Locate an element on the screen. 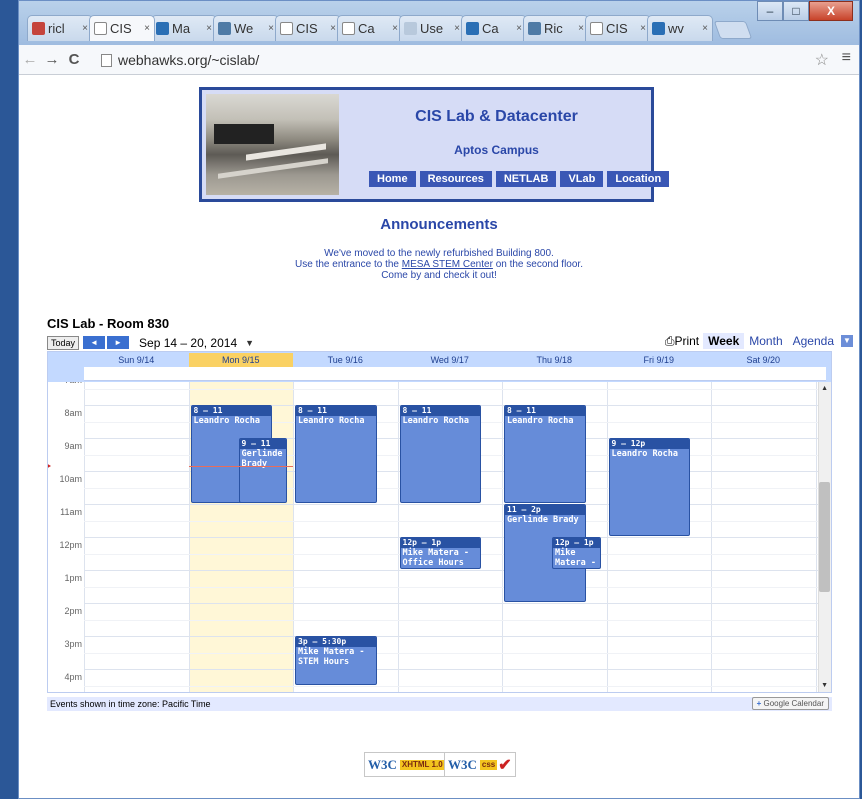  today-button: Today is located at coordinates (63, 342).